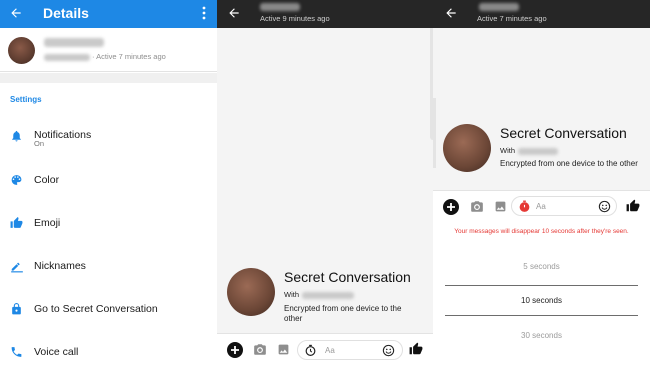 Image resolution: width=650 pixels, height=365 pixels. What do you see at coordinates (108, 266) in the screenshot?
I see `settings-item-nicknames: Nicknames` at bounding box center [108, 266].